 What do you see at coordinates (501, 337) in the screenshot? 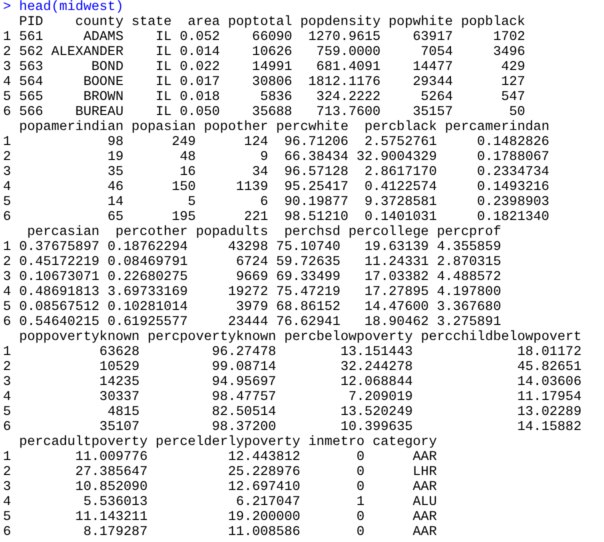
I see `column-header: percchildbelowpovert` at bounding box center [501, 337].